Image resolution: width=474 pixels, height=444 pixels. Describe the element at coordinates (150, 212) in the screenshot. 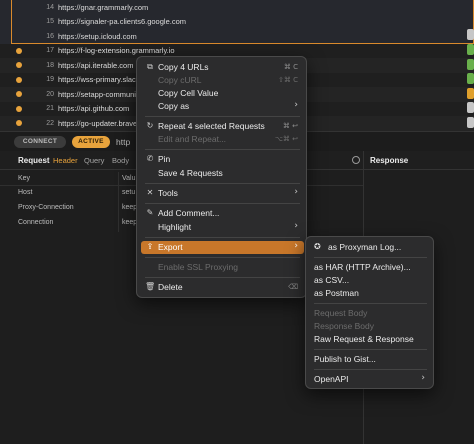

I see `comment-icon: ✎` at that location.